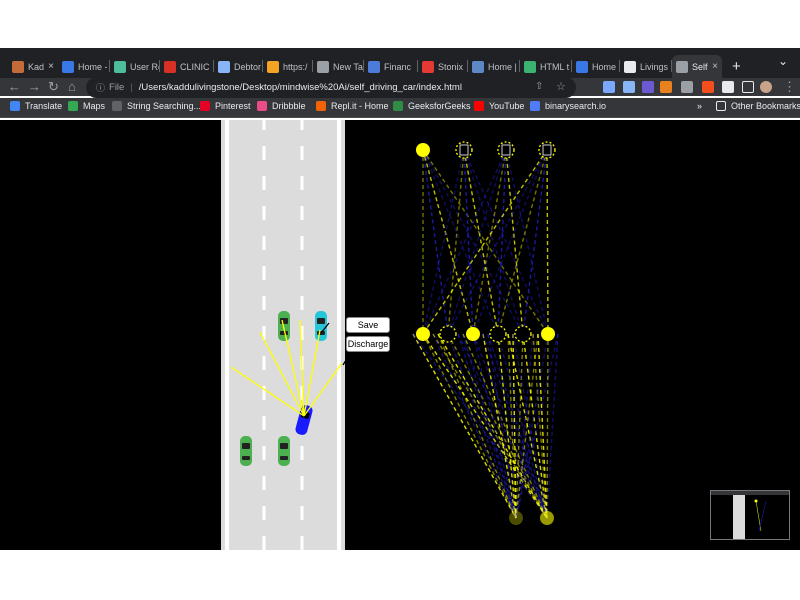 The width and height of the screenshot is (800, 600). What do you see at coordinates (700, 66) in the screenshot?
I see `tab-label: Self` at bounding box center [700, 66].